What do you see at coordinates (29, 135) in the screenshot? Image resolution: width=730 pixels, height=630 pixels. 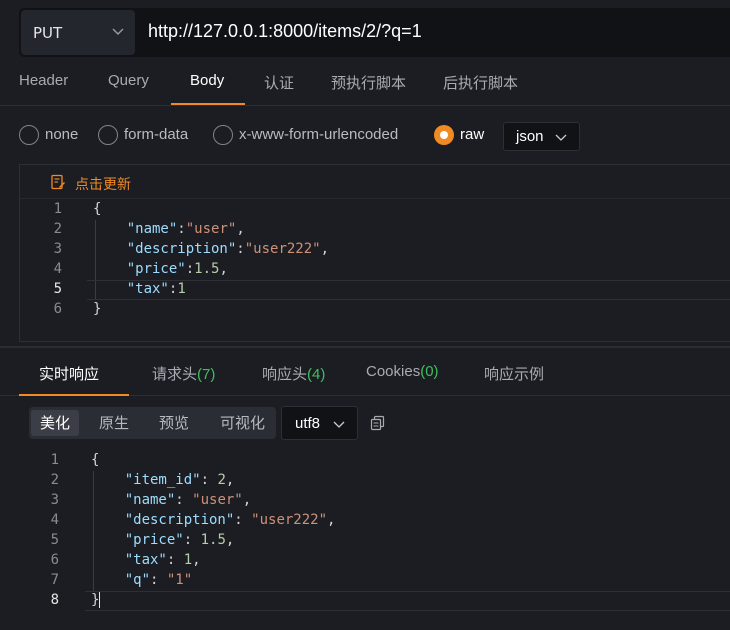 I see `radio-none` at bounding box center [29, 135].